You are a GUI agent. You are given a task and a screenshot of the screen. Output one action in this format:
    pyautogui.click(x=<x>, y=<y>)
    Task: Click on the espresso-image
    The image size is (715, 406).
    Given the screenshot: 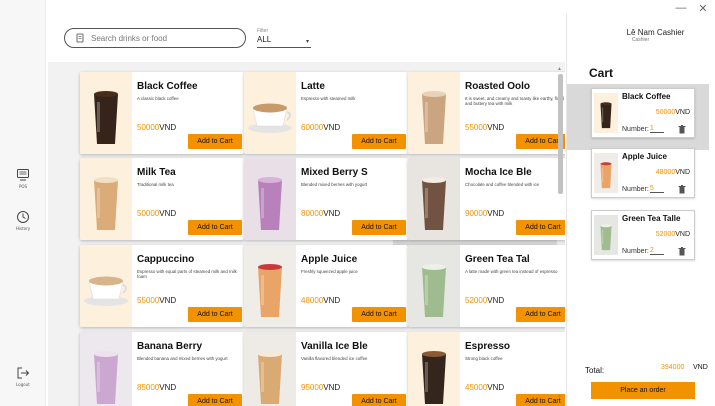 What is the action you would take?
    pyautogui.click(x=434, y=369)
    